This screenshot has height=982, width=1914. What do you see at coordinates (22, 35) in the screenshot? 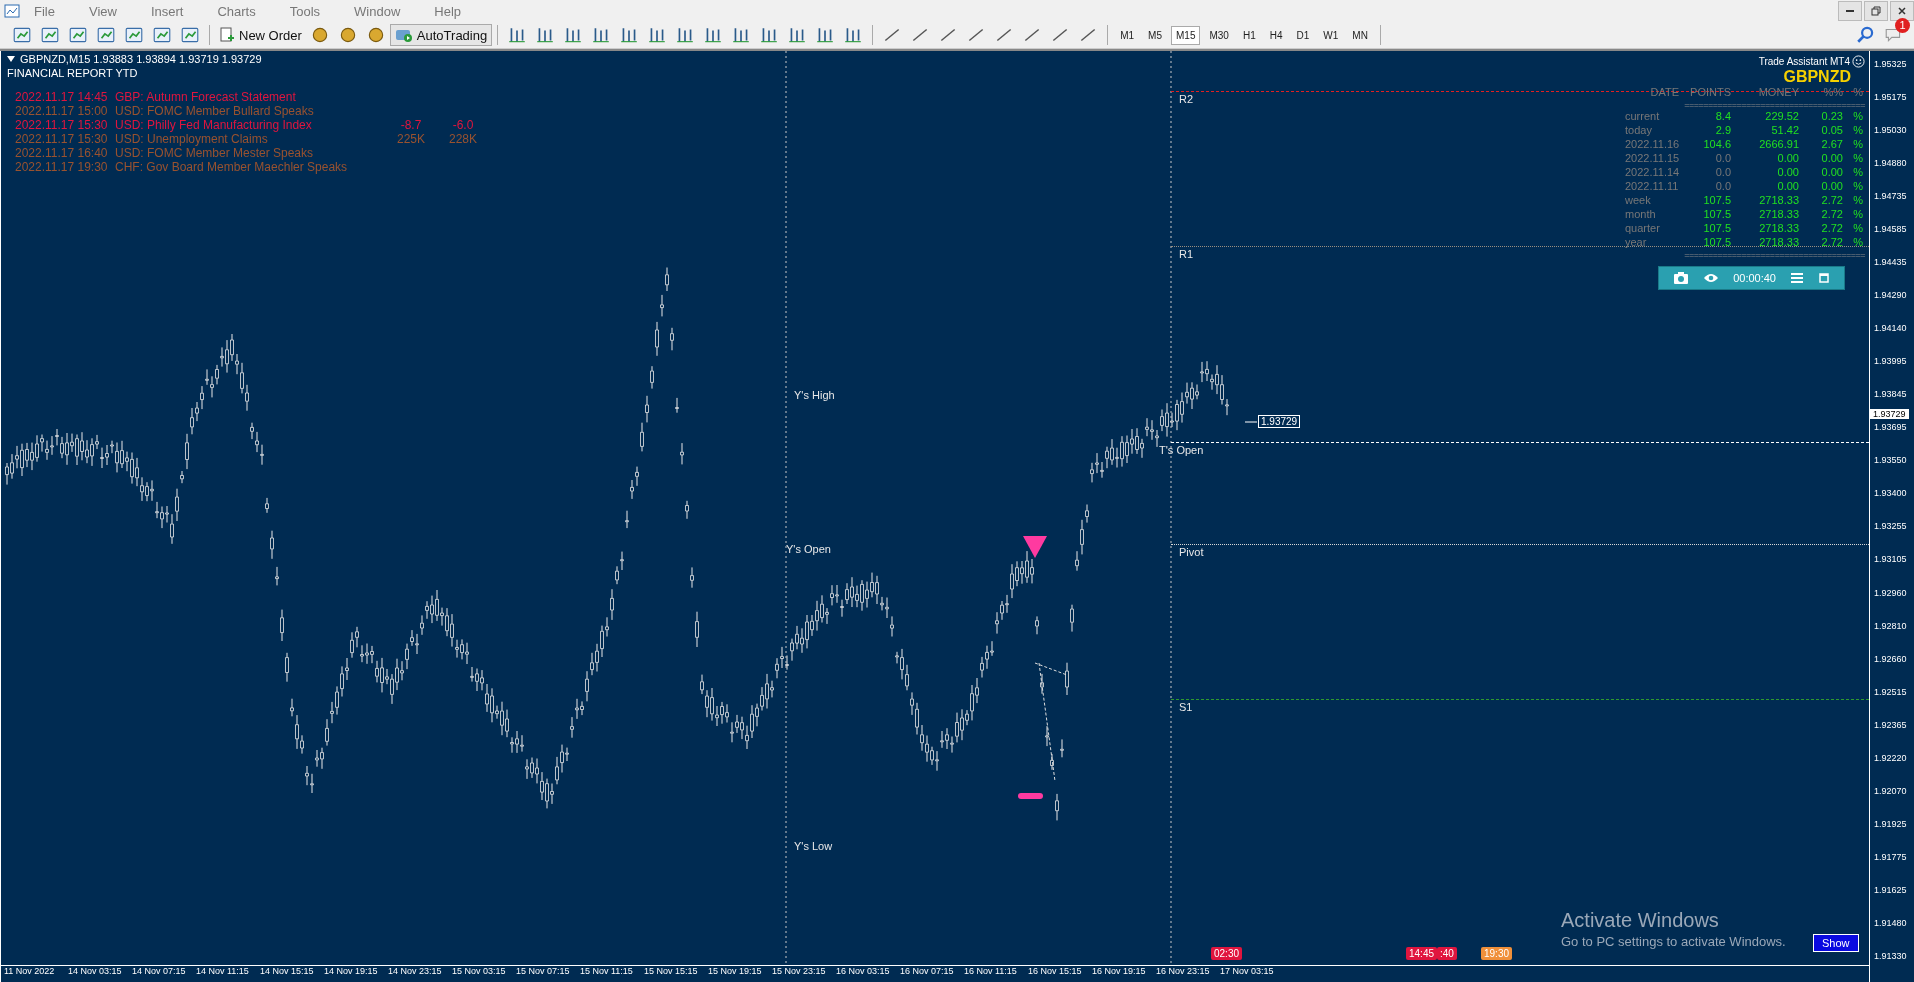
I see `new-chart-icon` at bounding box center [22, 35].